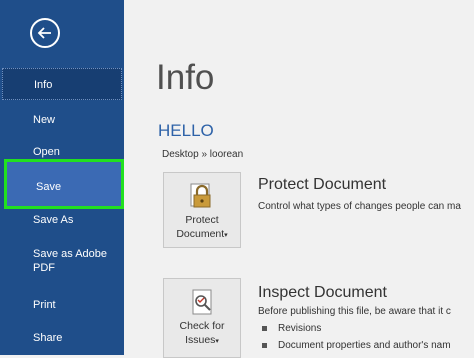 The height and width of the screenshot is (358, 474). I want to click on page-title: Info, so click(185, 77).